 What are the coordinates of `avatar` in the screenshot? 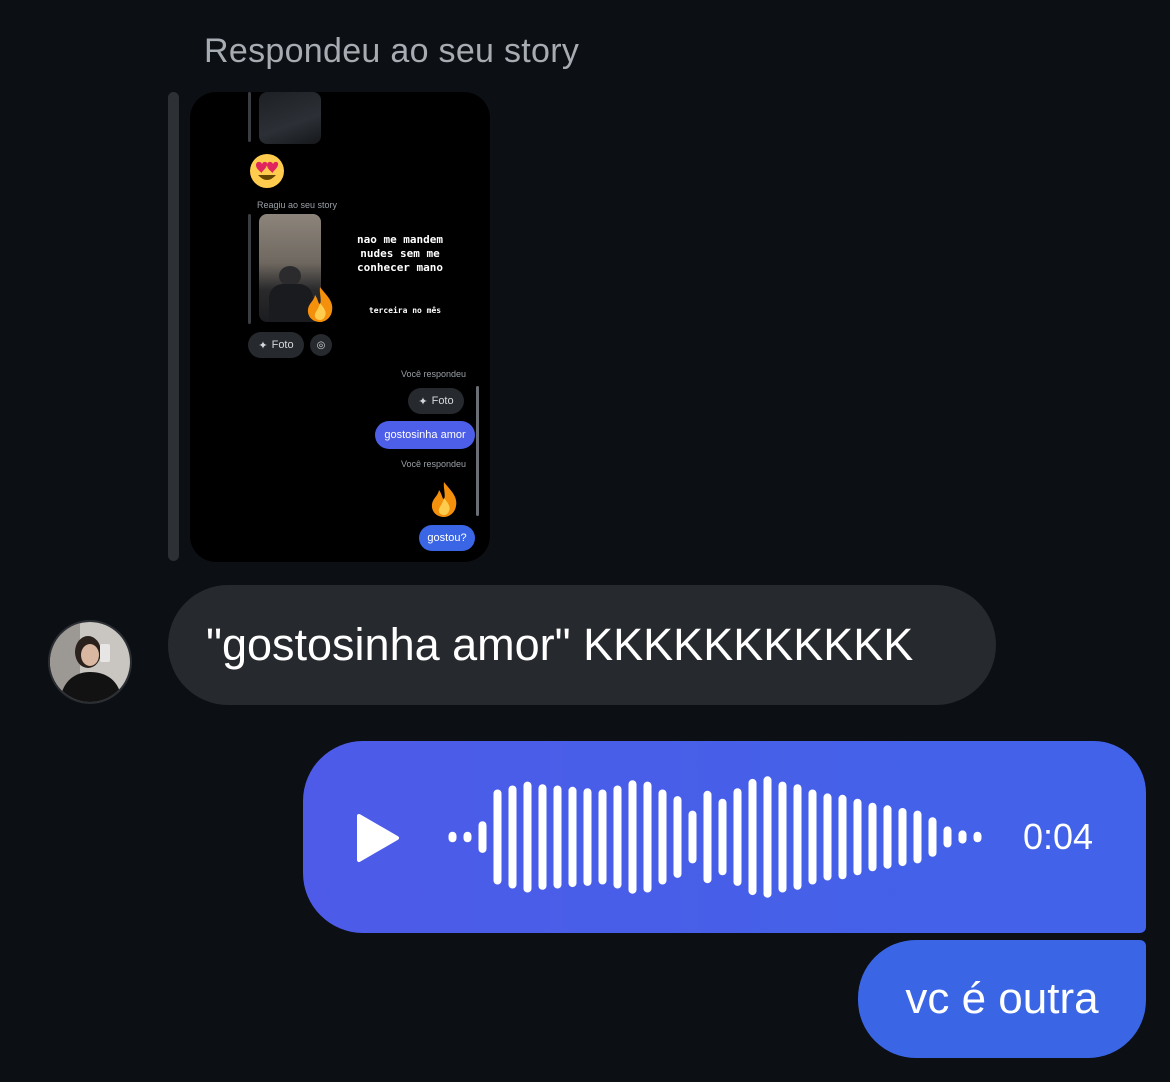 It's located at (90, 662).